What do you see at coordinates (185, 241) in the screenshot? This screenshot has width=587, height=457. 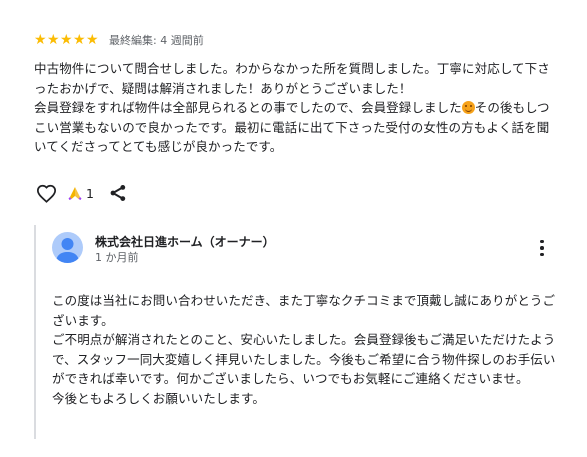 I see `owner-name: 株式会社日進ホーム（オーナー）` at bounding box center [185, 241].